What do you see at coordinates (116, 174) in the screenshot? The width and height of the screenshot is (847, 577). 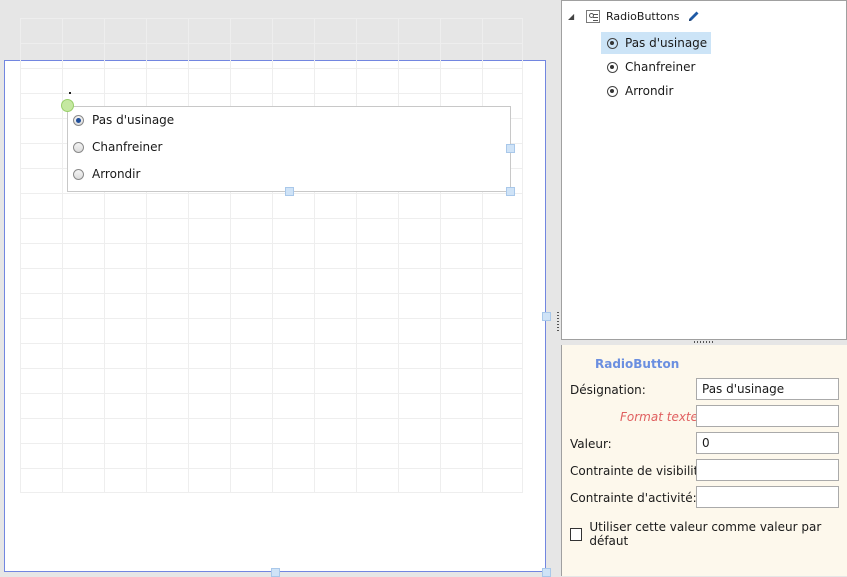 I see `radio-option-label: Arrondir` at bounding box center [116, 174].